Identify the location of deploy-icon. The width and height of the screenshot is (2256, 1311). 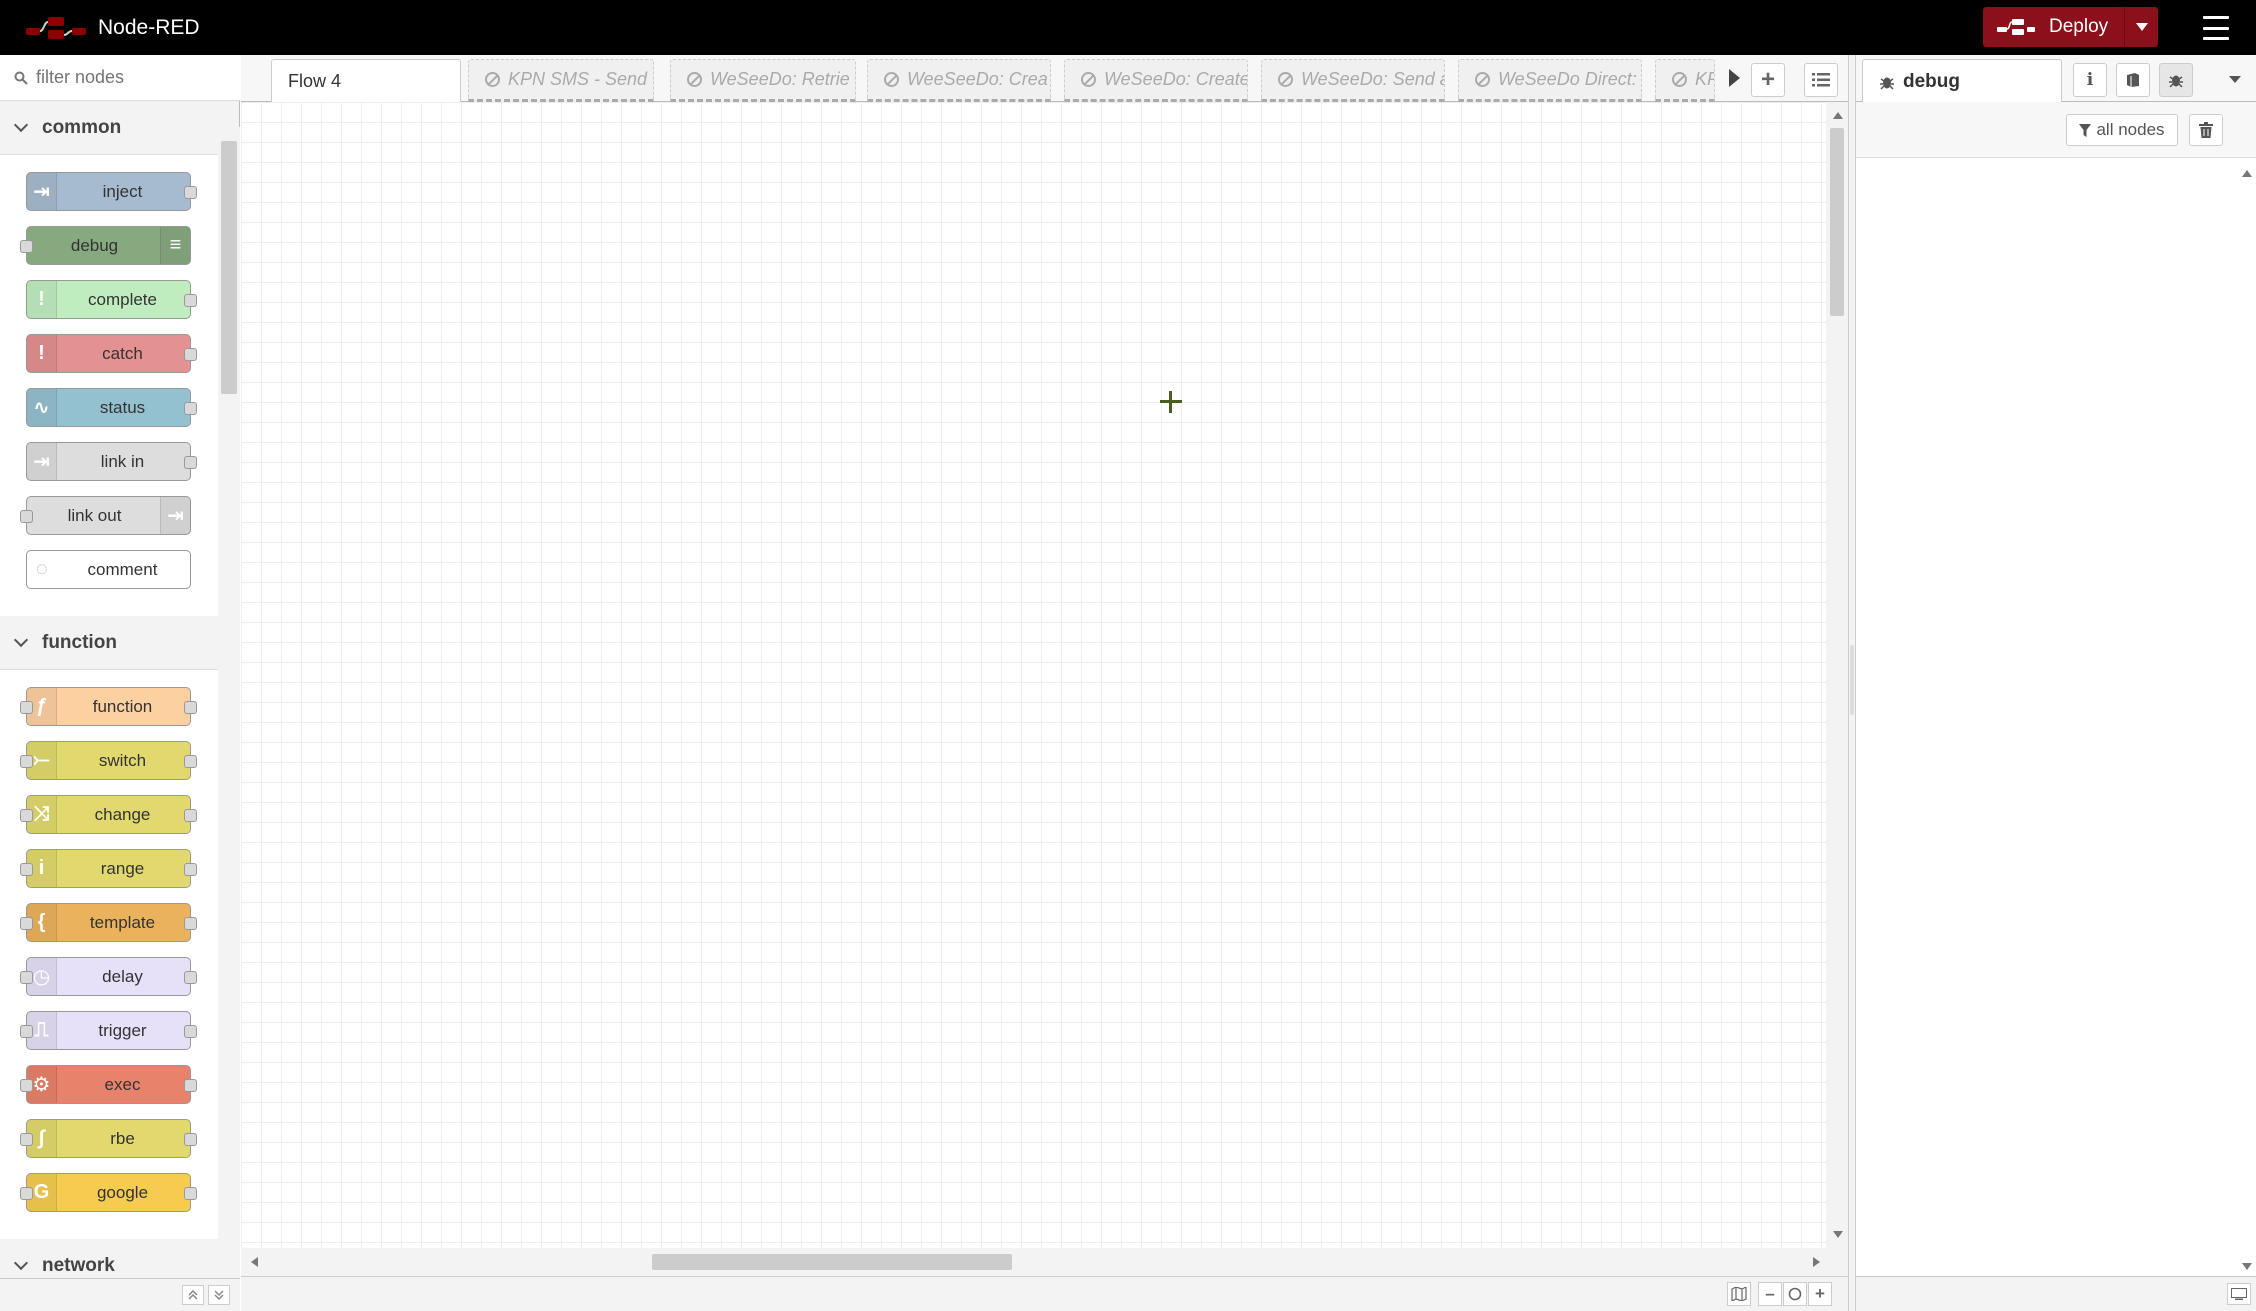
(2016, 27).